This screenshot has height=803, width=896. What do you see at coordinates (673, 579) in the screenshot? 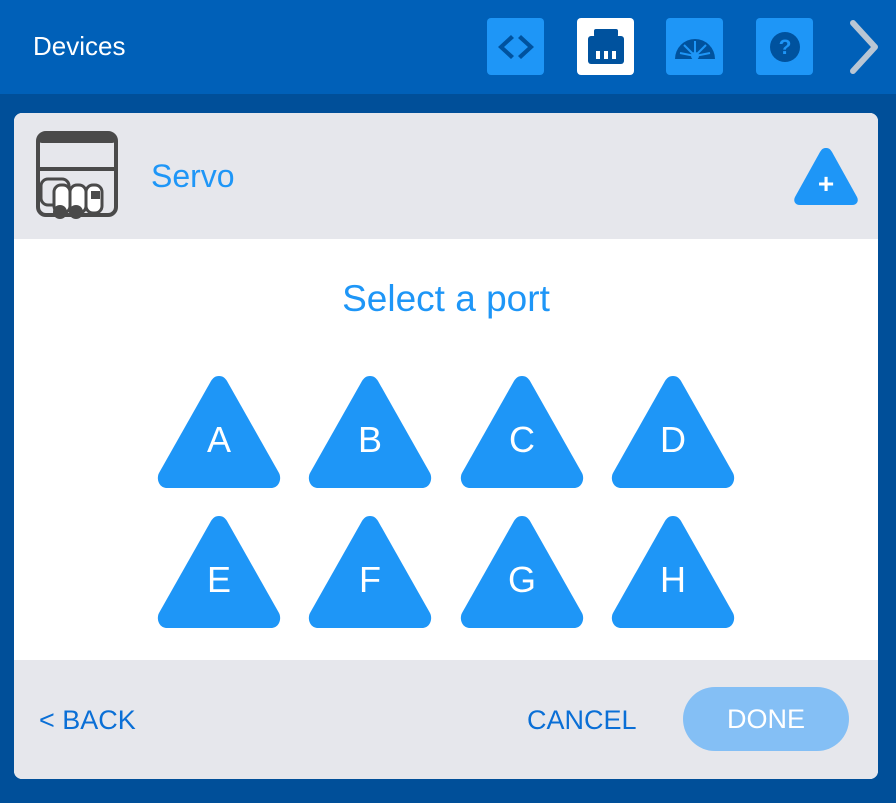
I see `port-label: H` at bounding box center [673, 579].